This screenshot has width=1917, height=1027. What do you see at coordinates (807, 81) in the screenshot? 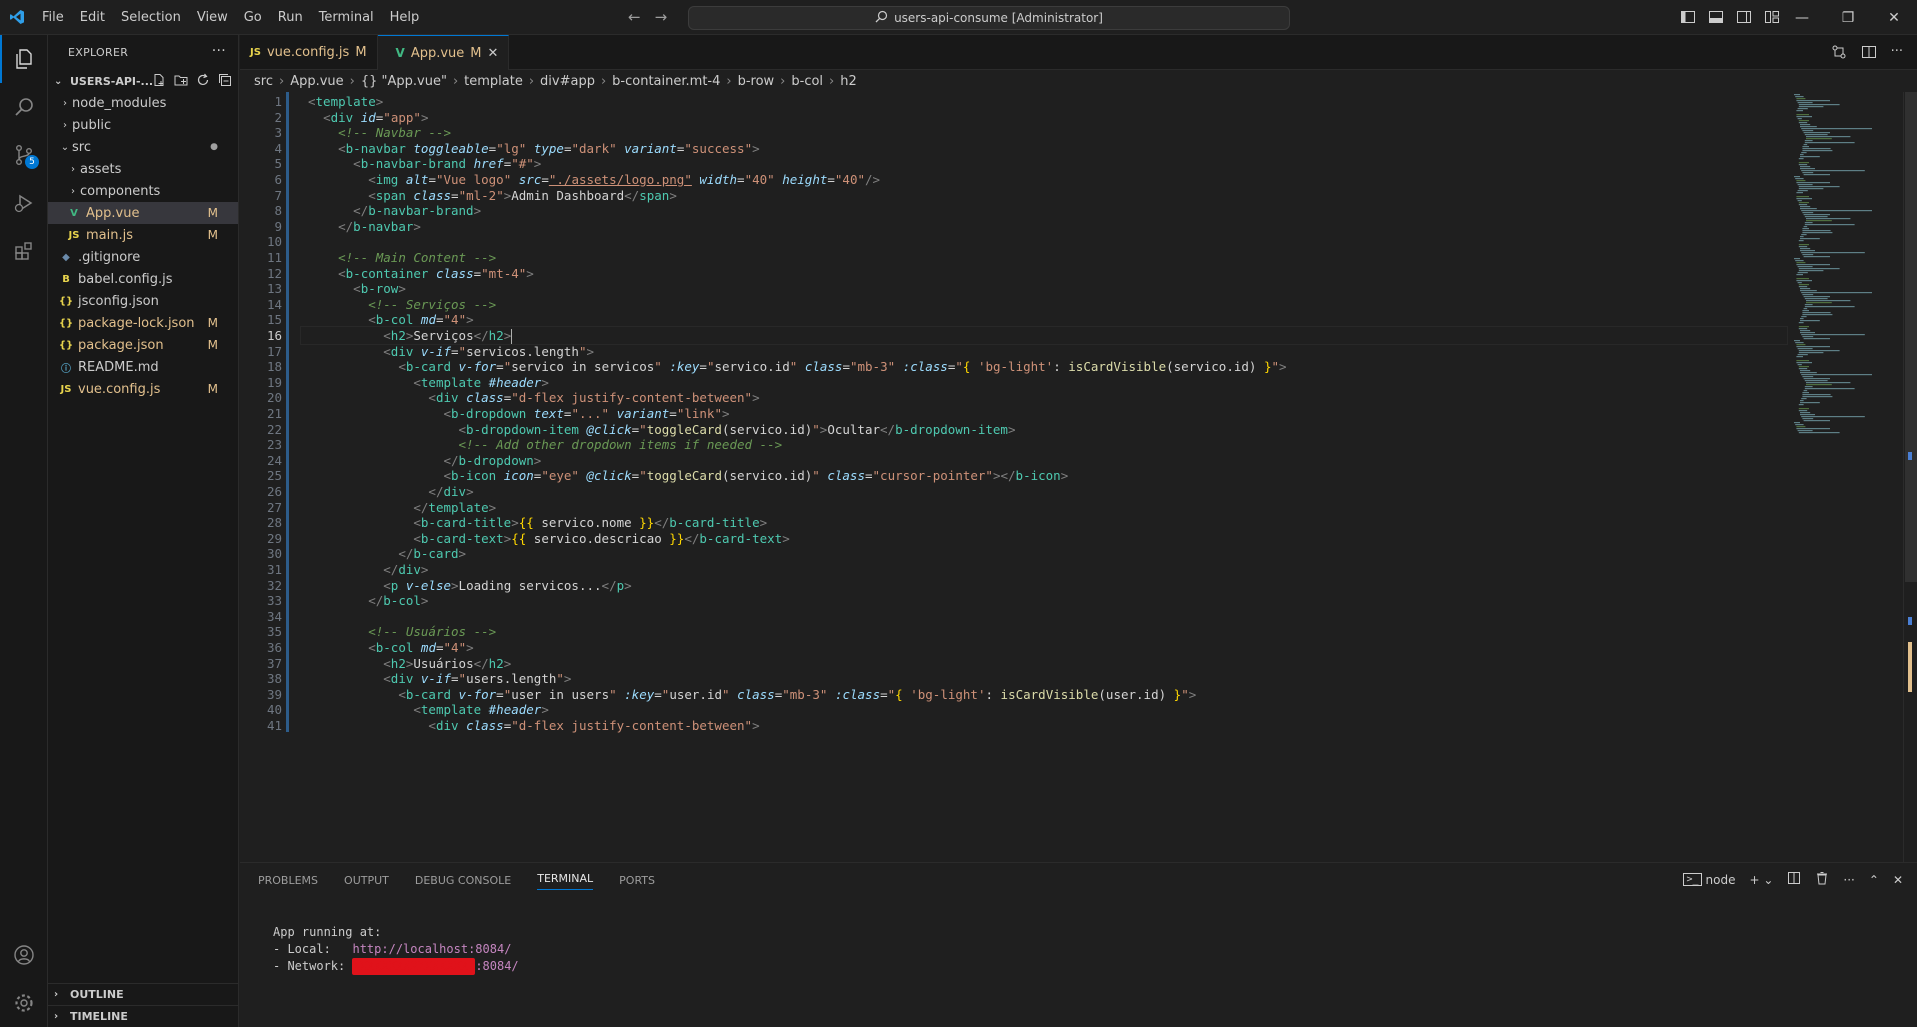
I see `breadcrumb-item: b-col` at bounding box center [807, 81].